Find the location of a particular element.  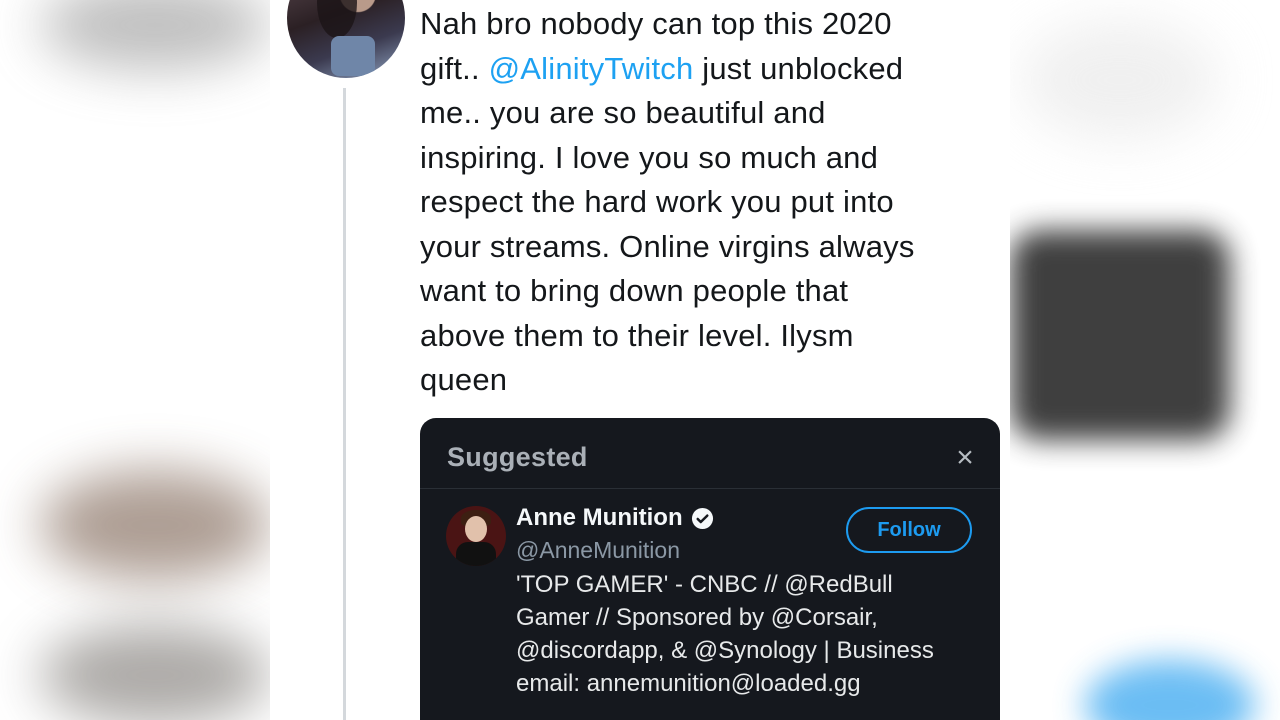

bio-line: @discordapp, & @Synology | Business is located at coordinates (725, 650).